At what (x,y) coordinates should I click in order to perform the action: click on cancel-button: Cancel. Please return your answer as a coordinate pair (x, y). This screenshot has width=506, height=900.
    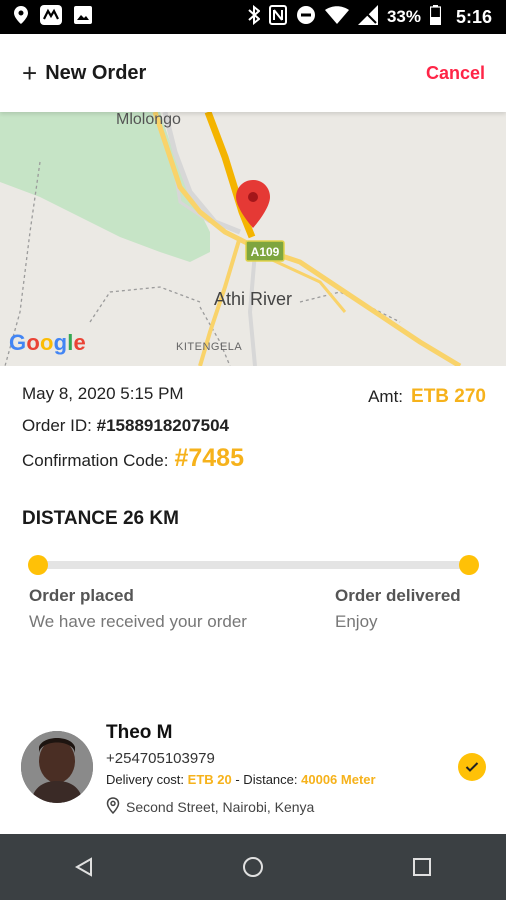
    Looking at the image, I should click on (455, 73).